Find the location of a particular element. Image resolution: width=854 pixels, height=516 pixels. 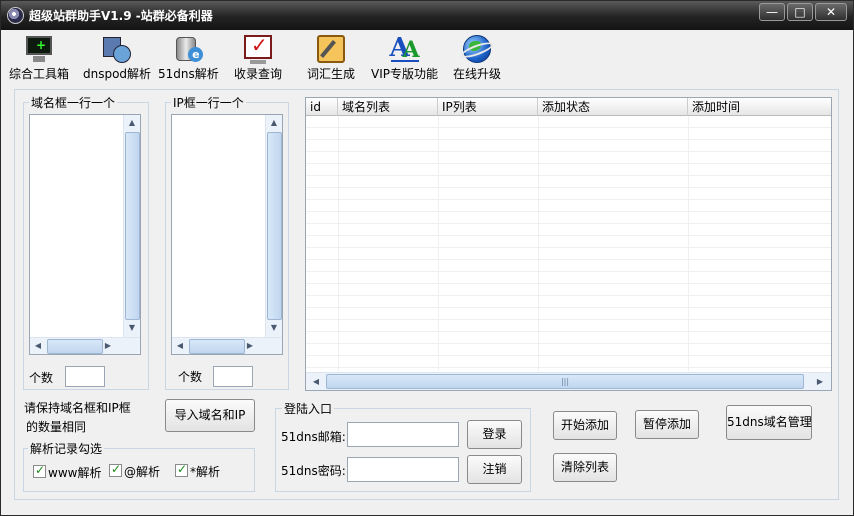

hint-line-2: 的数量相同 is located at coordinates (56, 427).